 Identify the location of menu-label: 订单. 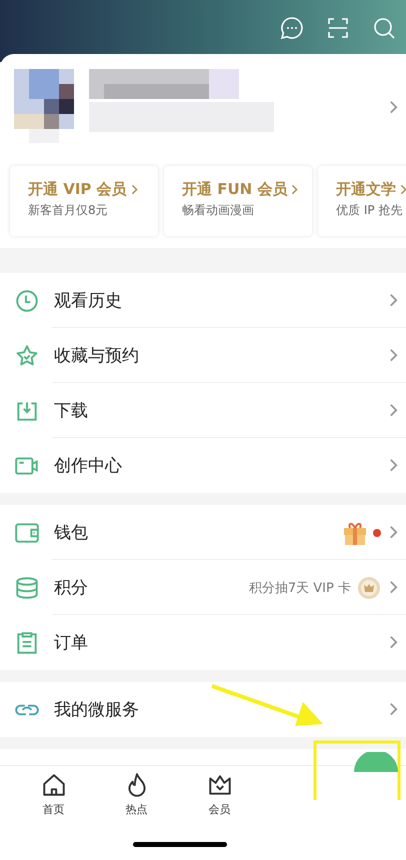
(71, 643).